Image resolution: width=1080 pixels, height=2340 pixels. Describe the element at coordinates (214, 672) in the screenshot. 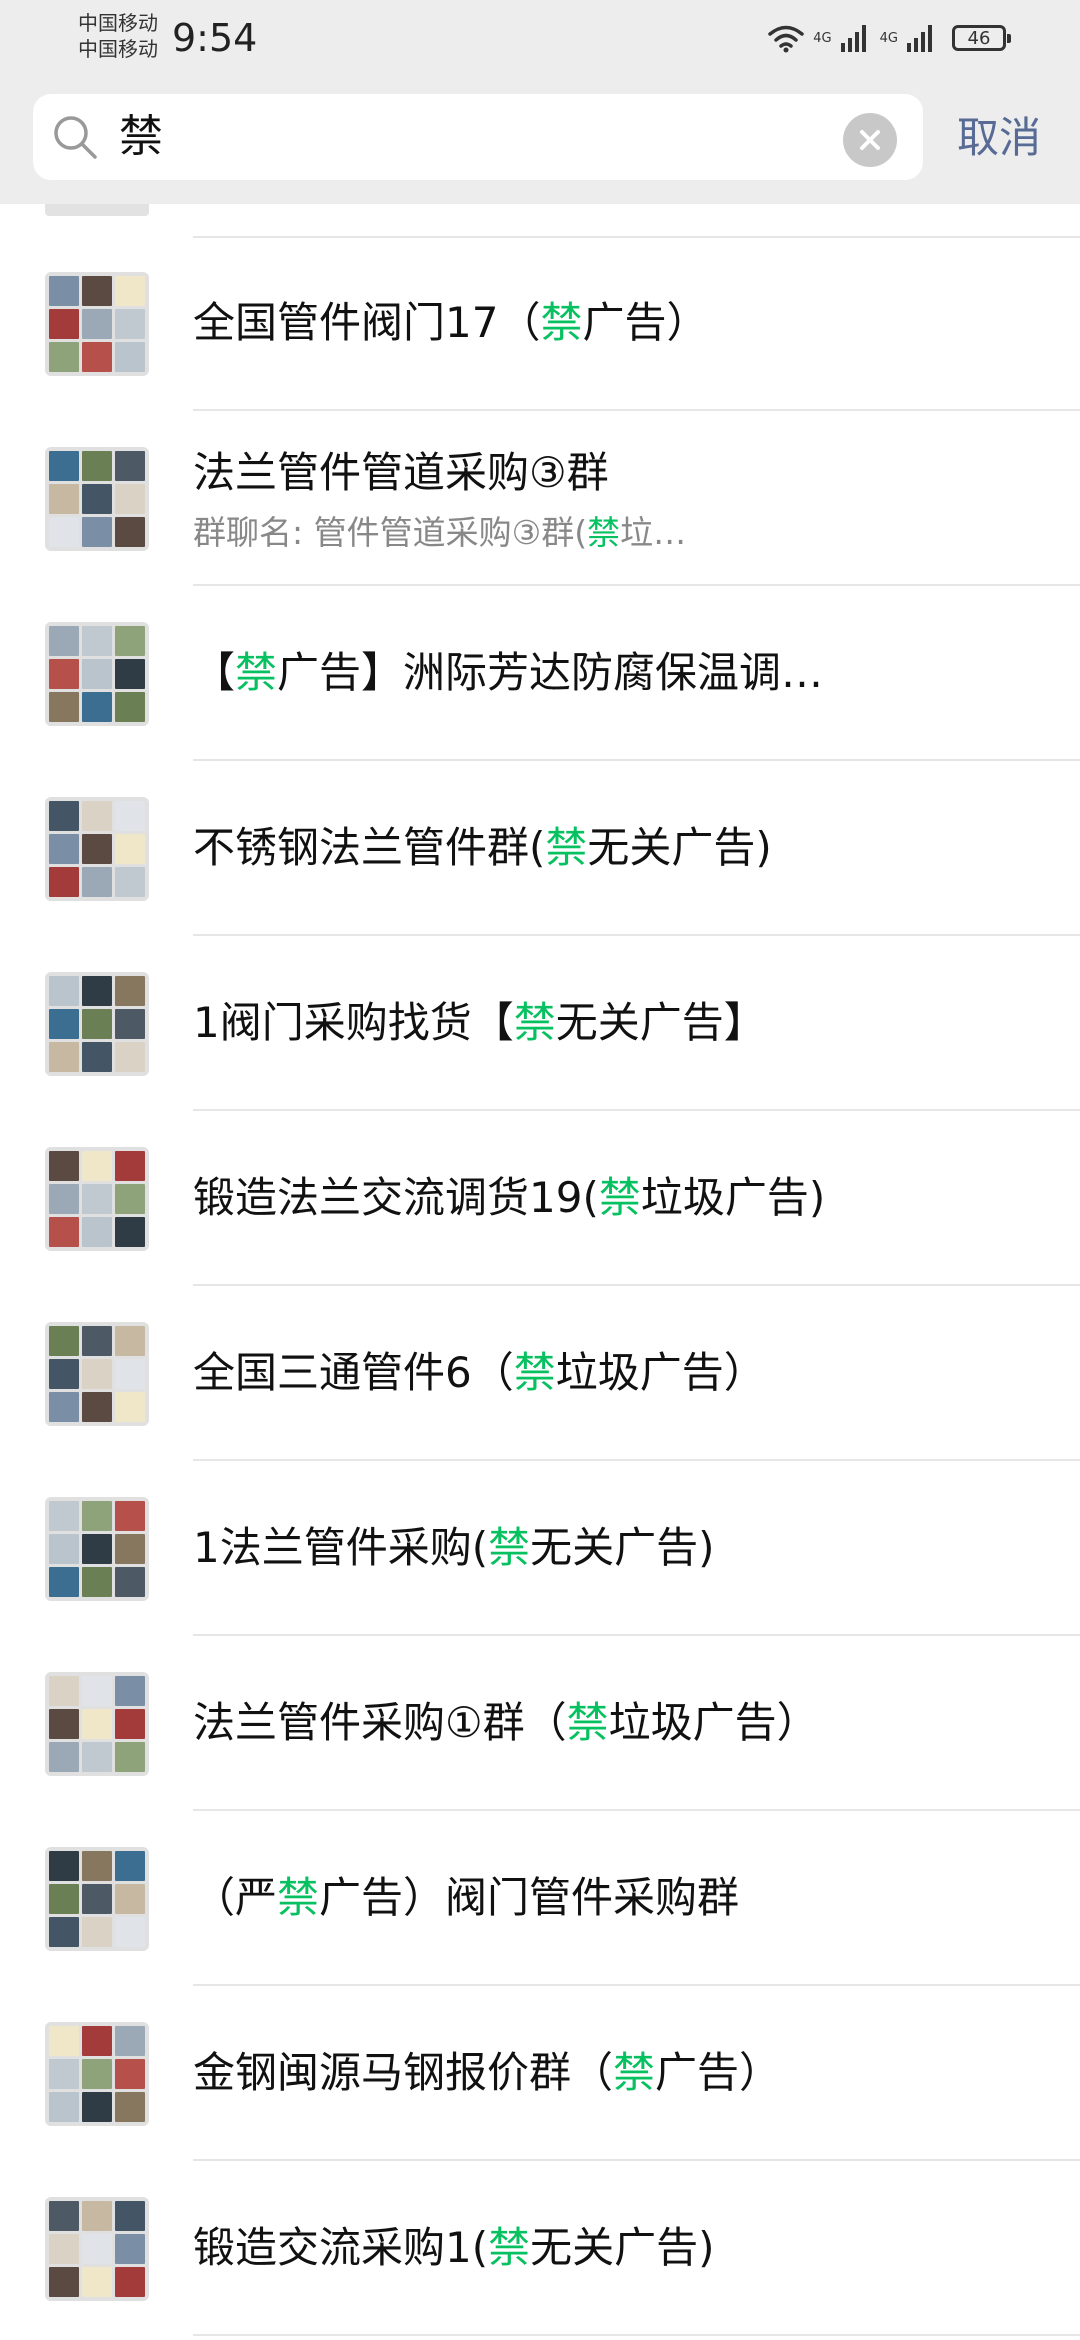

I see `title-text: 【` at that location.